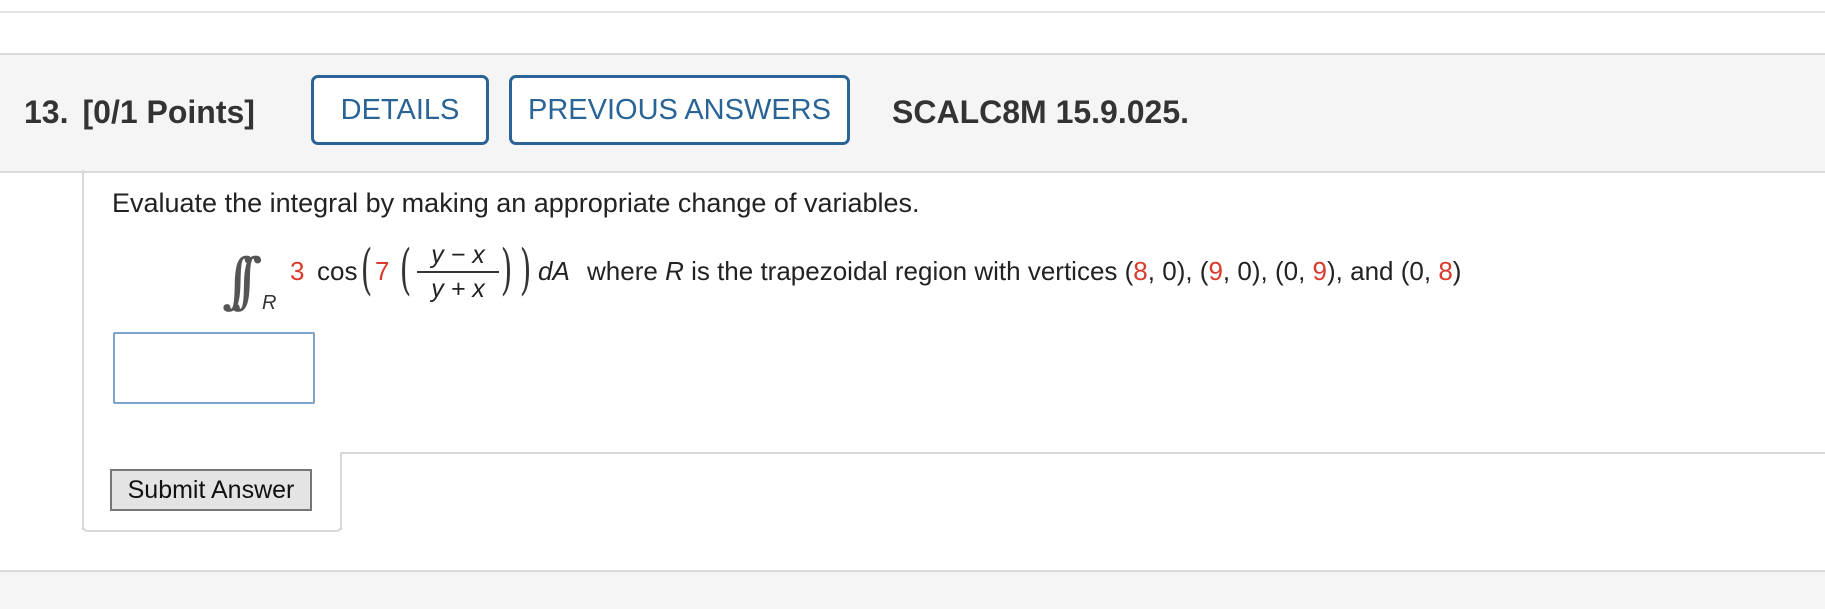 The image size is (1825, 609). I want to click on differential: dA, so click(554, 271).